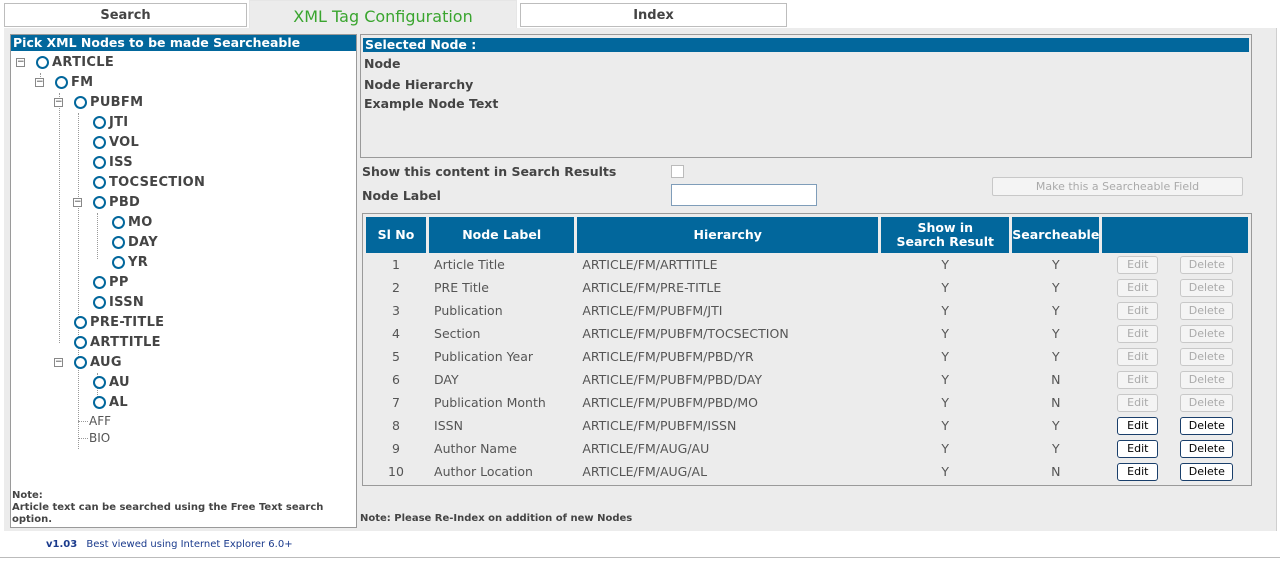  I want to click on col-header-searchable: Searcheable, so click(1056, 235).